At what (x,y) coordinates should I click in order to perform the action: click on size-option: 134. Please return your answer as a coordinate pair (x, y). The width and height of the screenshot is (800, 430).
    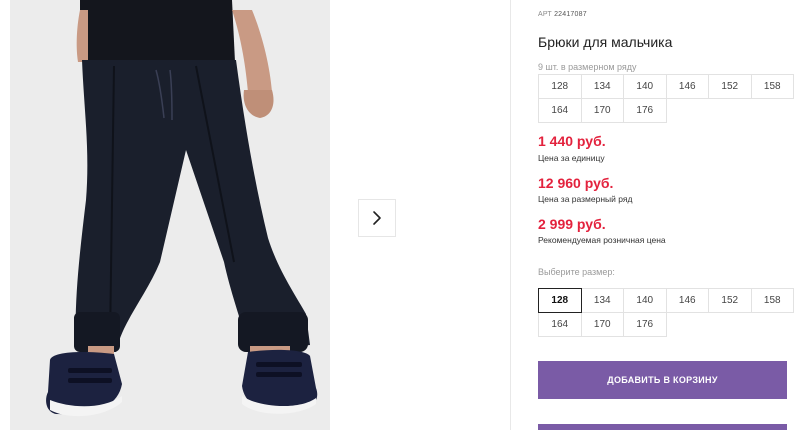
    Looking at the image, I should click on (602, 300).